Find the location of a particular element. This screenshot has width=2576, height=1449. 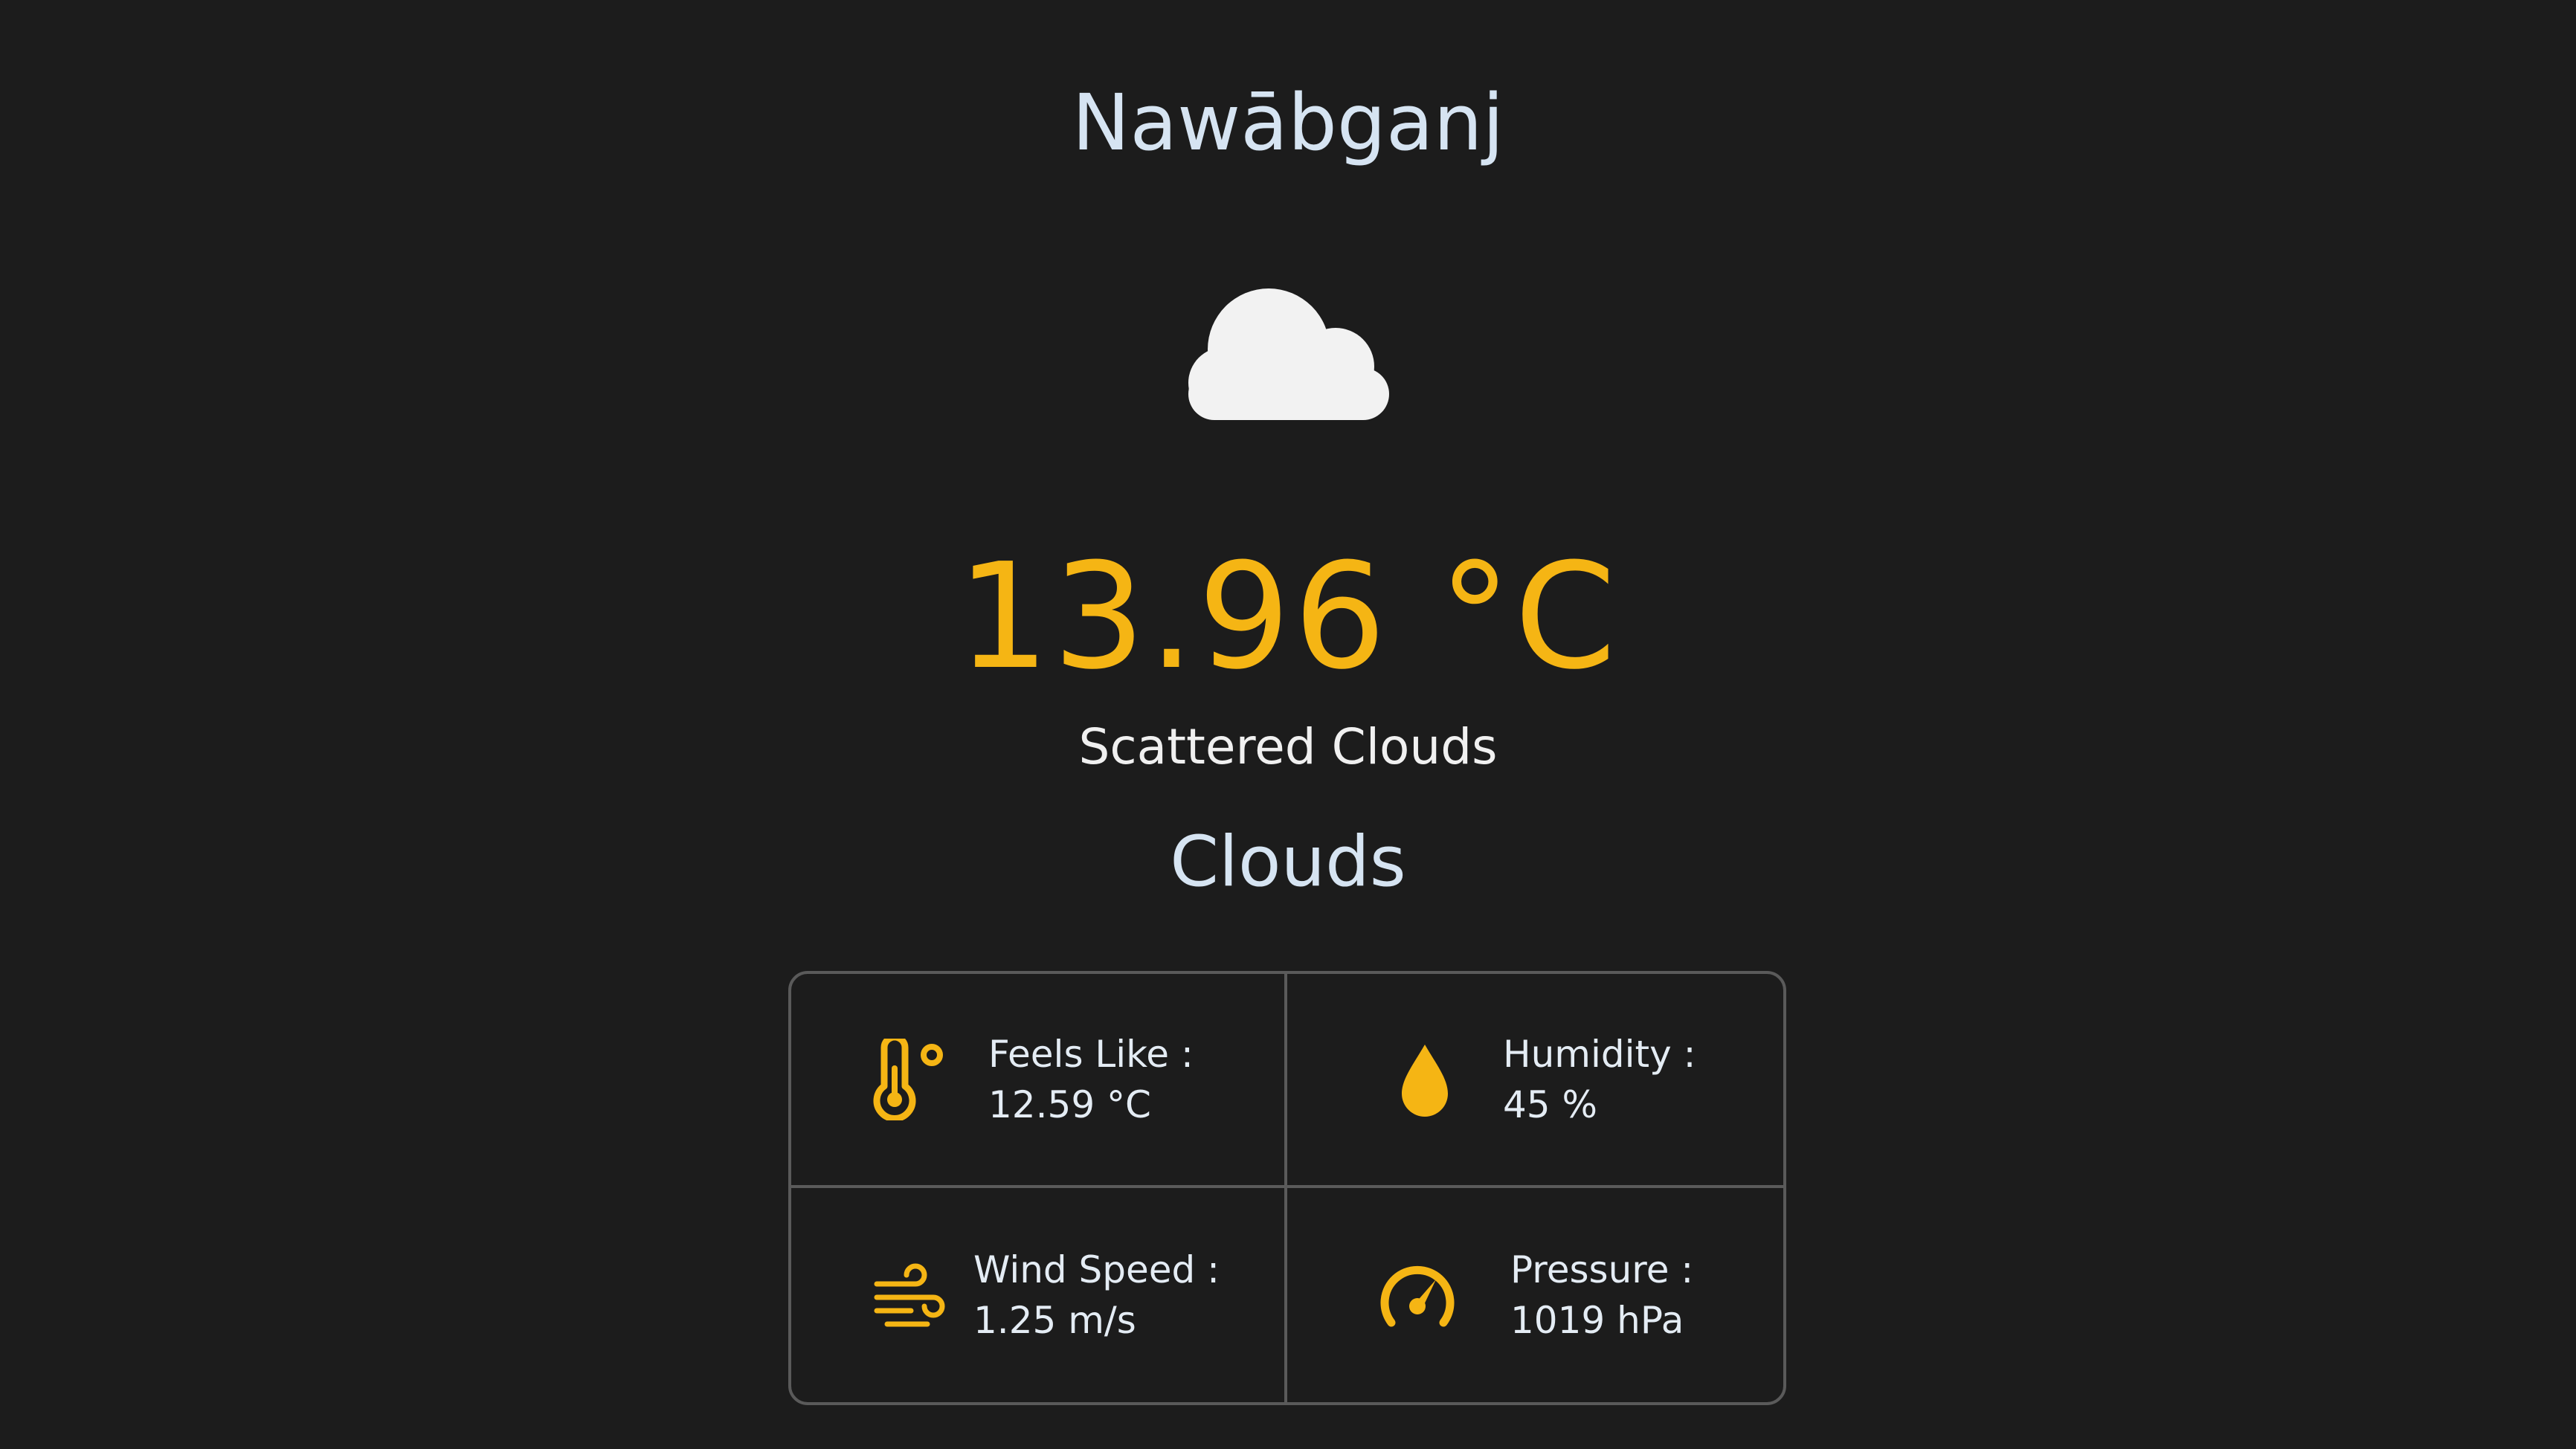

feels-like-card: Feels Like : 12.59 °C is located at coordinates (1039, 1081).